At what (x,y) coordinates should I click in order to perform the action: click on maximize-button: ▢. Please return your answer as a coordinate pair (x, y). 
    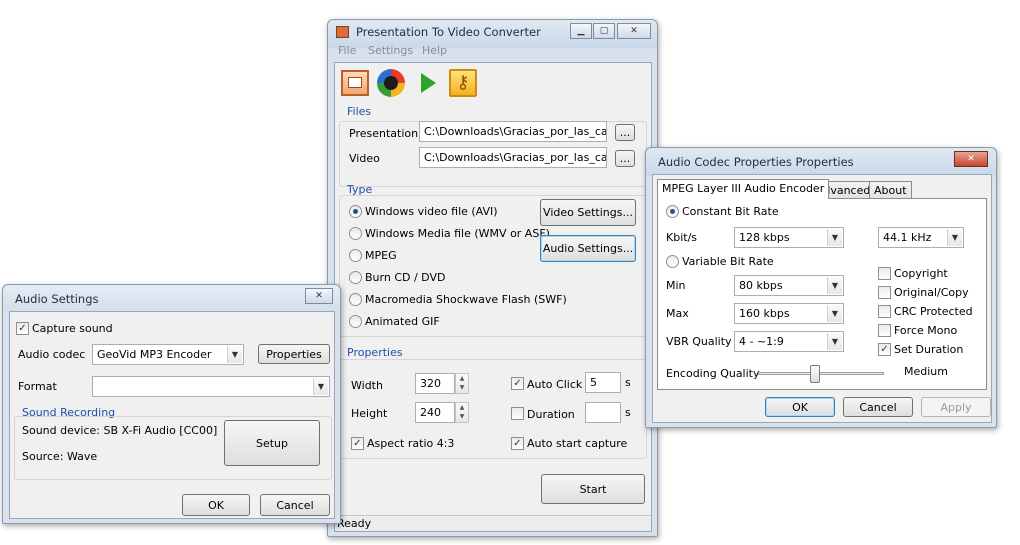
    Looking at the image, I should click on (604, 31).